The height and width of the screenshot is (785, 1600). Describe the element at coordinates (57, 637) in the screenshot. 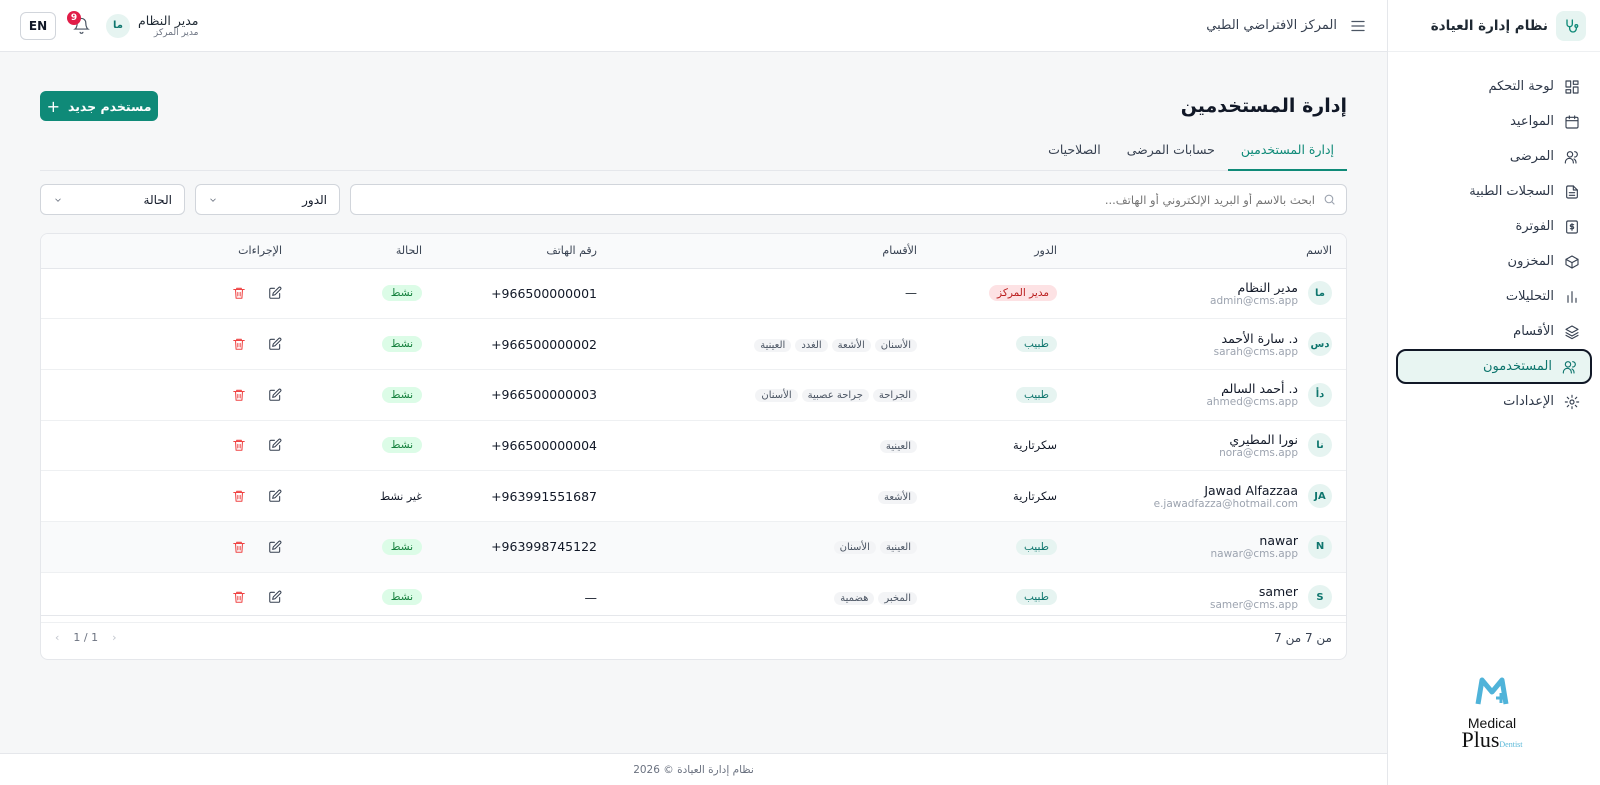

I see `prev-page-button: ‹` at that location.